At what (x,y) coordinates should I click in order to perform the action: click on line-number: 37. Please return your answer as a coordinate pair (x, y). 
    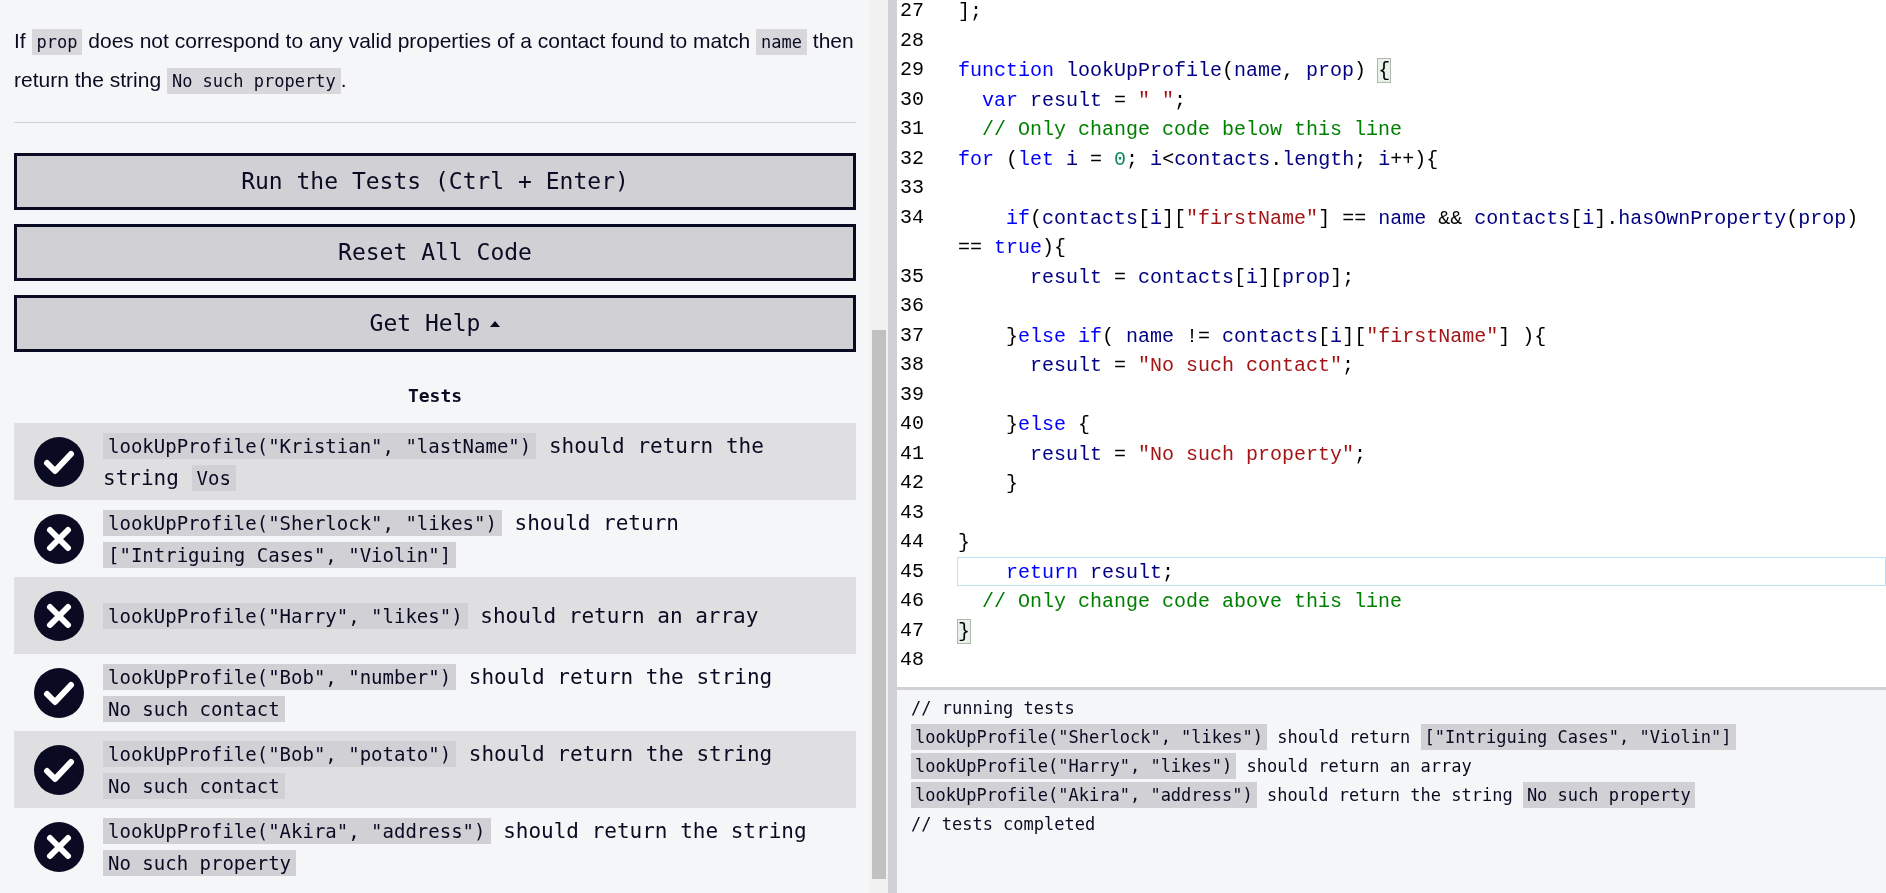
    Looking at the image, I should click on (912, 335).